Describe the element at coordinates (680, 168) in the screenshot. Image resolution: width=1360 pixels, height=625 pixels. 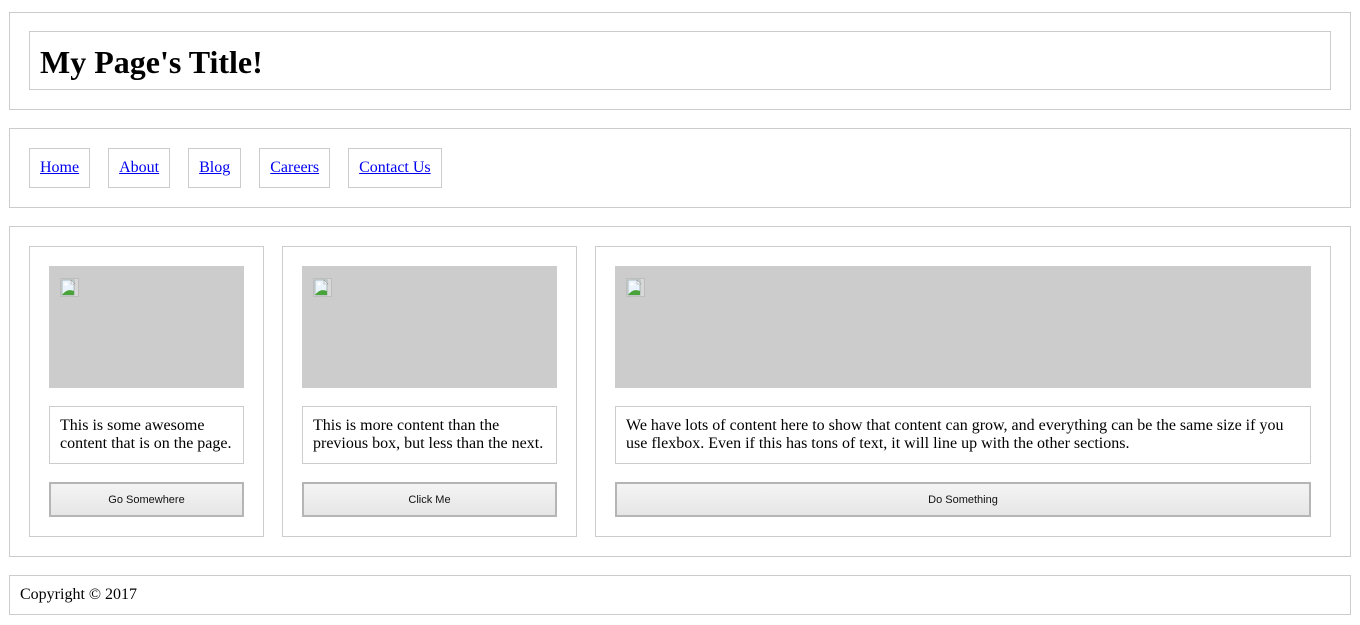
I see `nav-bar: Home About Blog Careers Contact Us` at that location.